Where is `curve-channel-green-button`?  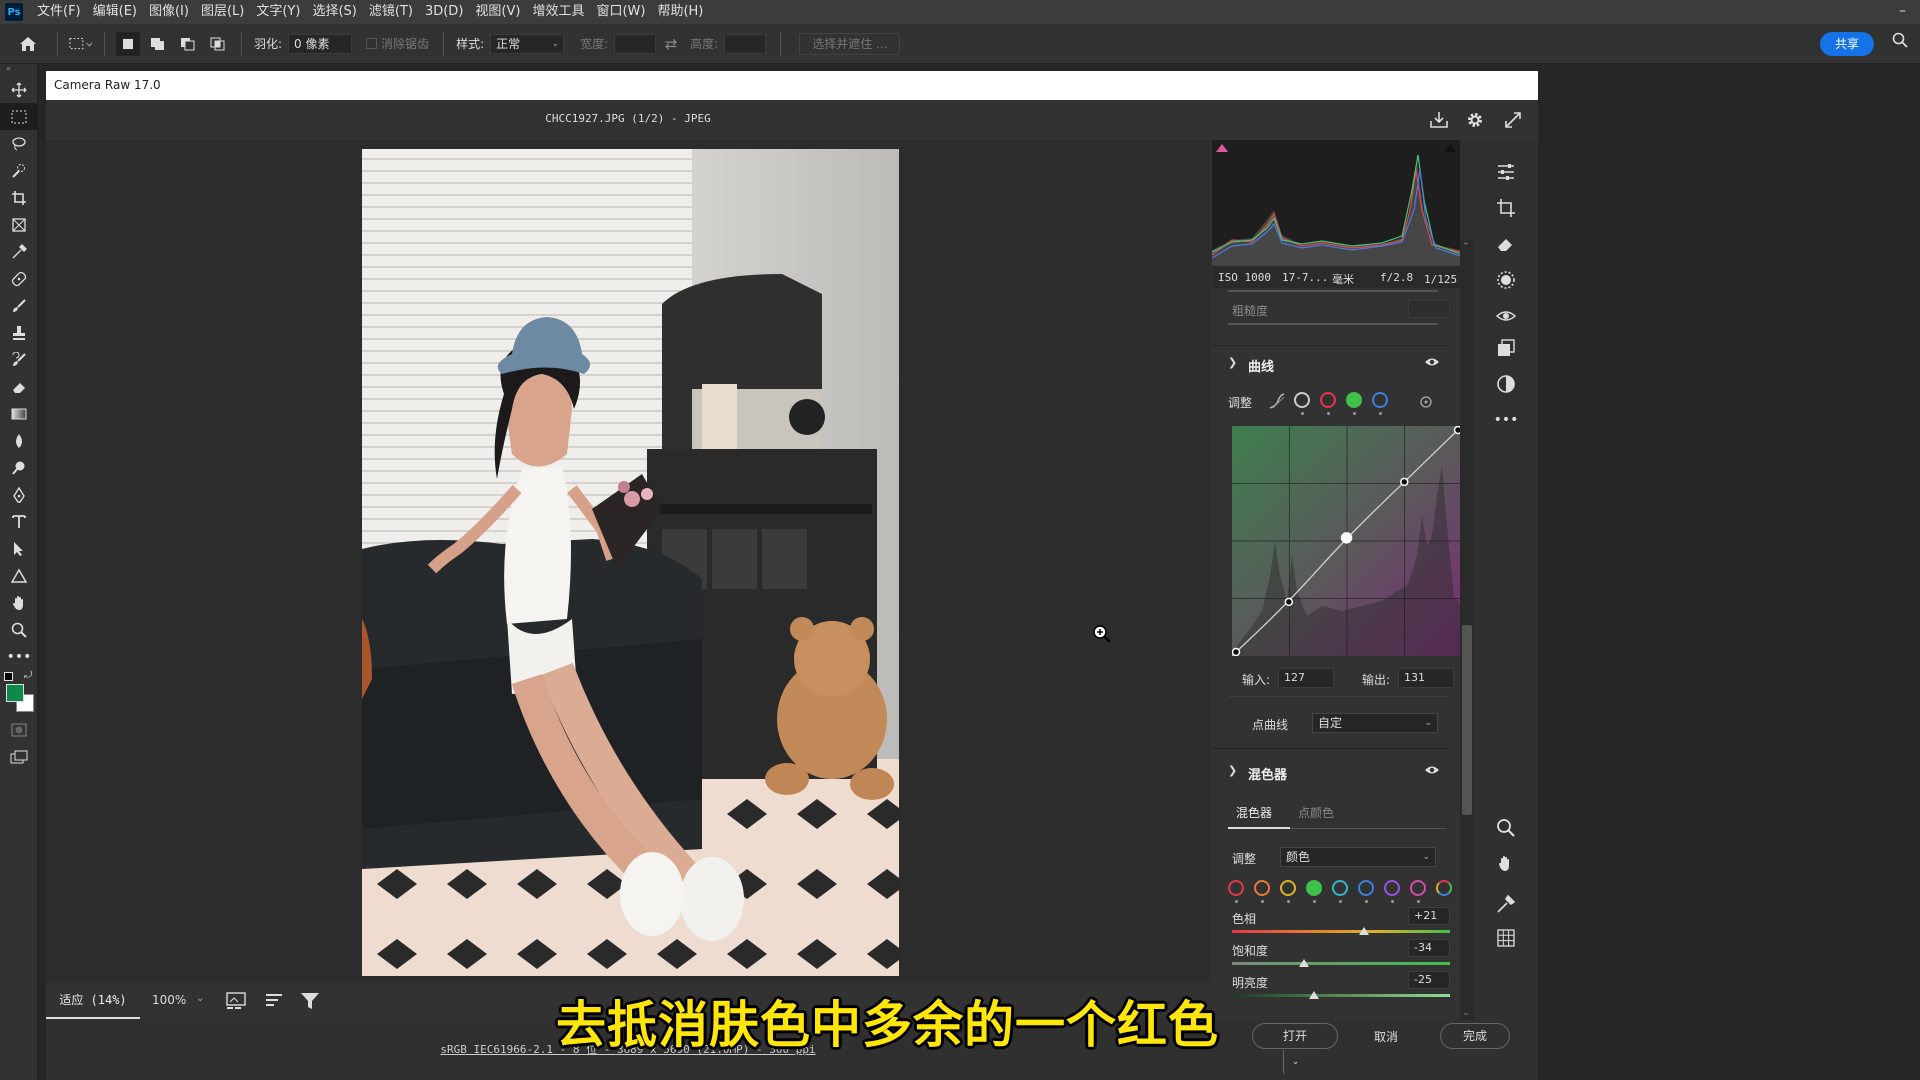
curve-channel-green-button is located at coordinates (1354, 403).